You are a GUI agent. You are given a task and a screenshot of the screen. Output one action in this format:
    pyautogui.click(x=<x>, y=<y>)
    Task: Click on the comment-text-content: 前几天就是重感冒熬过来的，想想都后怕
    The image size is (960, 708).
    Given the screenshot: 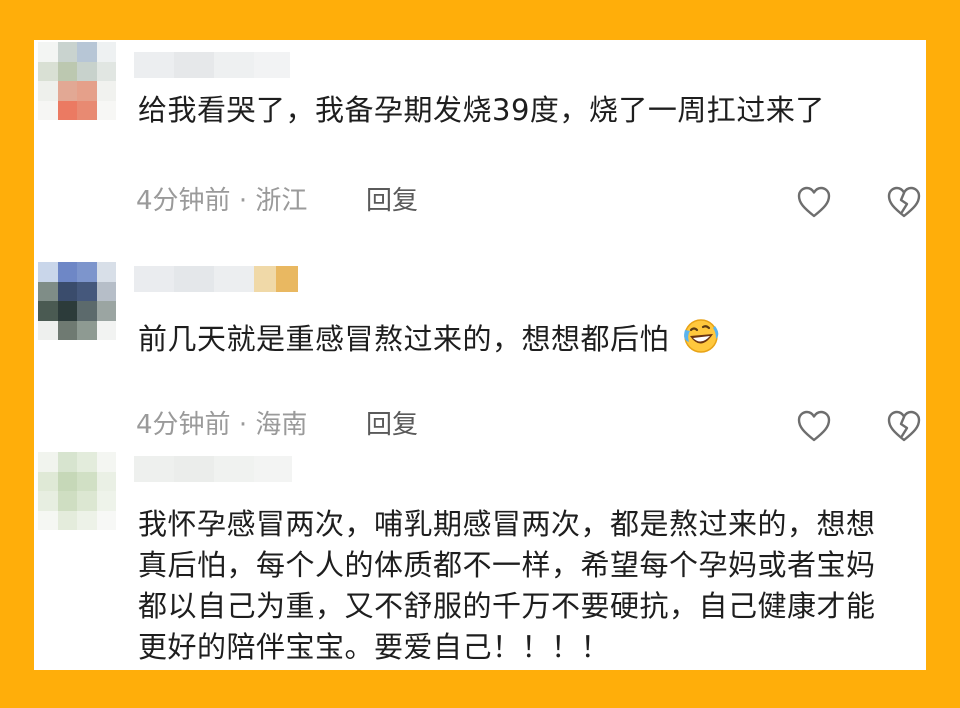 What is the action you would take?
    pyautogui.click(x=404, y=339)
    